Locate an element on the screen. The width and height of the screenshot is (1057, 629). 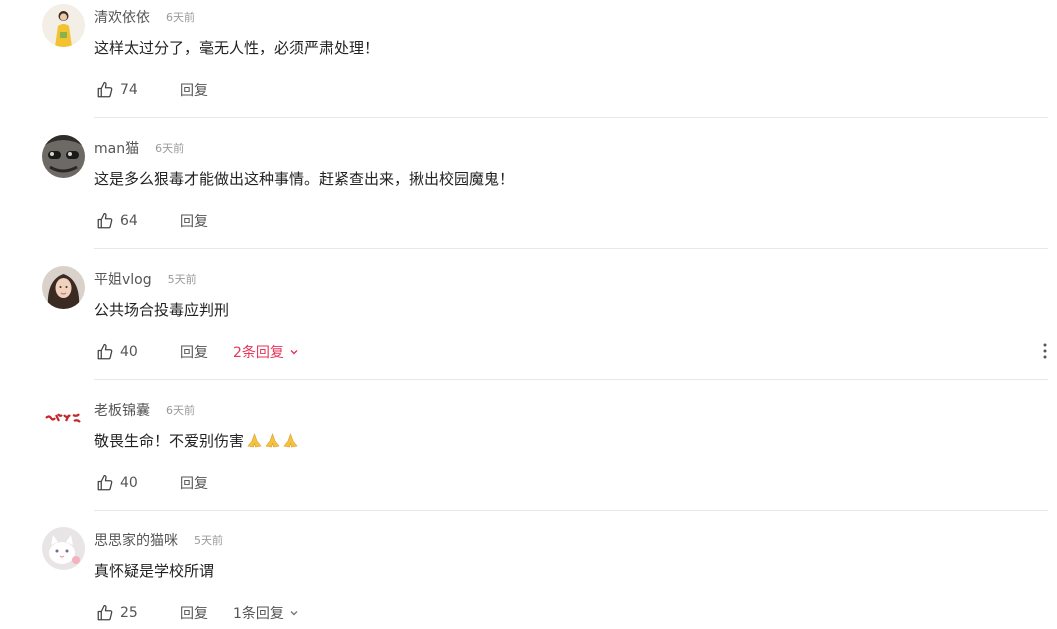
comment-actions: 25 回复 1条回复 is located at coordinates (197, 613).